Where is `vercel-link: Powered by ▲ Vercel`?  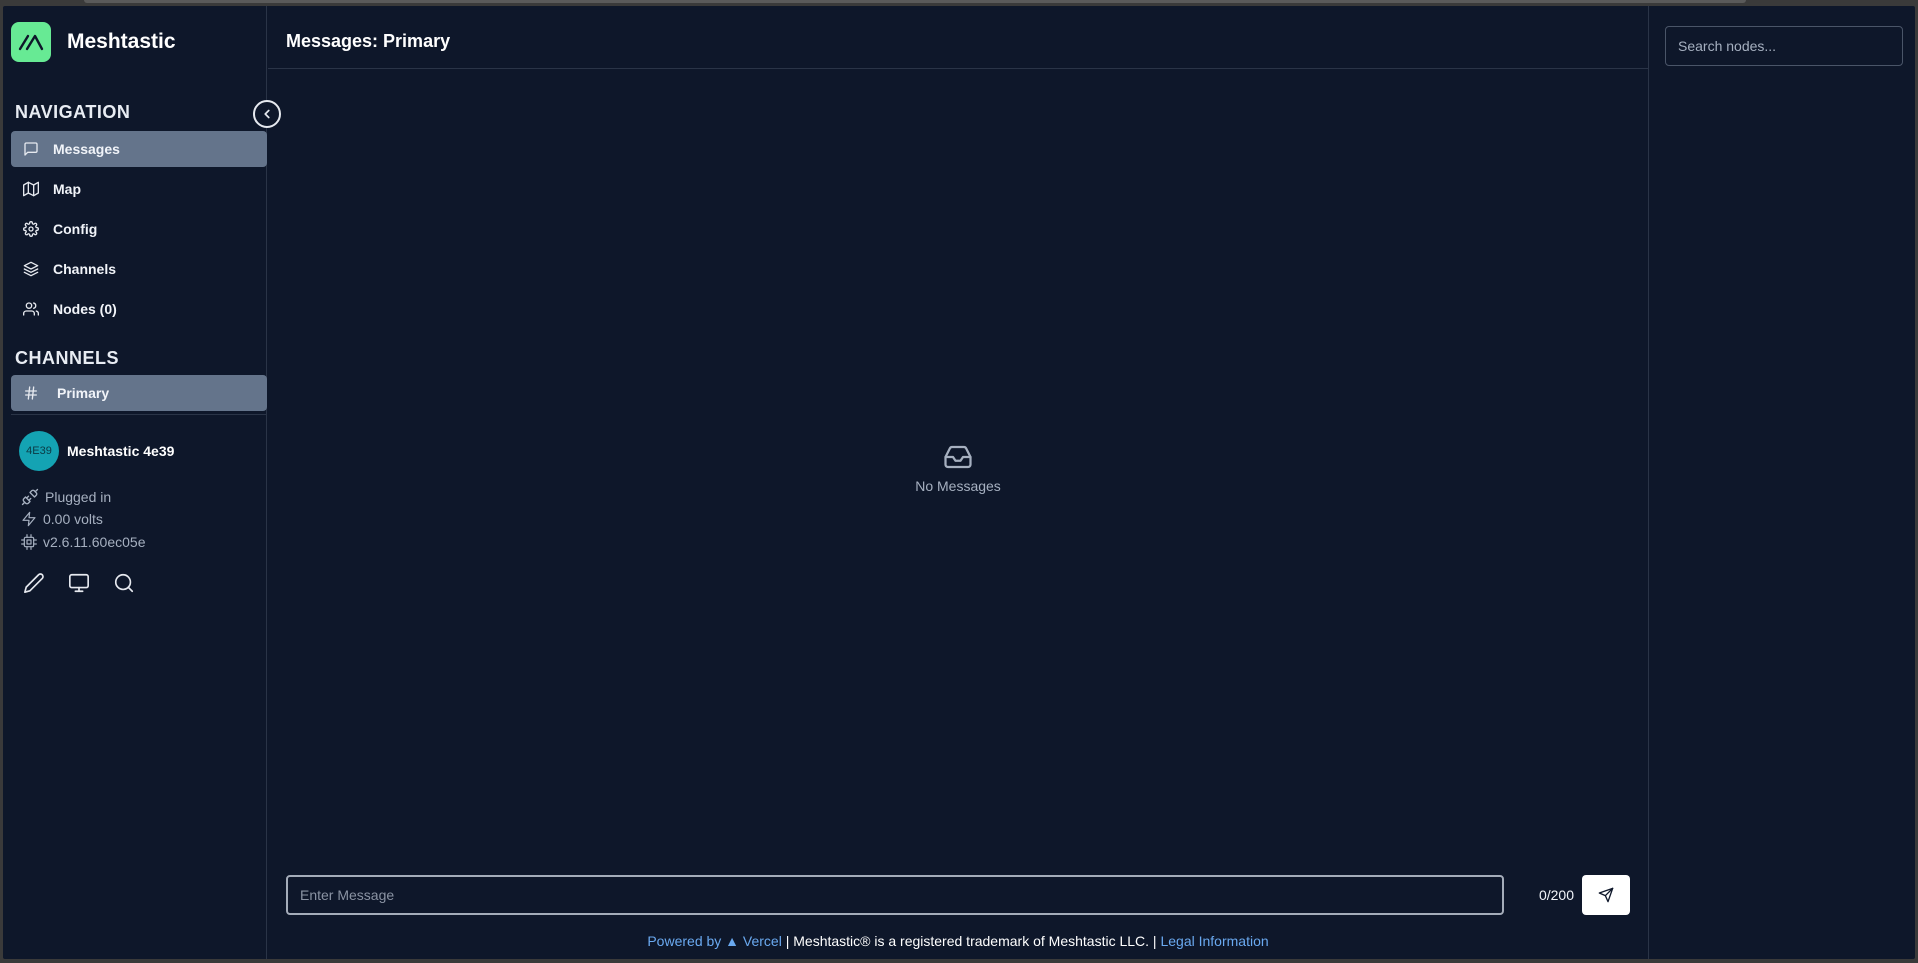
vercel-link: Powered by ▲ Vercel is located at coordinates (714, 941).